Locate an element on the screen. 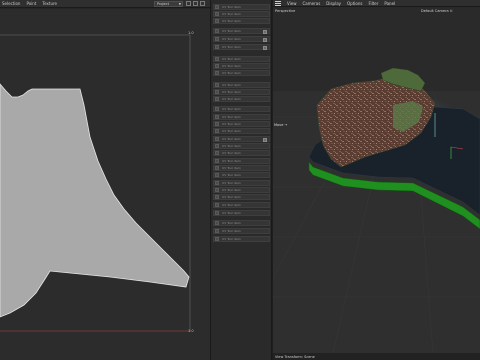 The width and height of the screenshot is (480, 360). uv-menu-texture: Texture is located at coordinates (49, 3).